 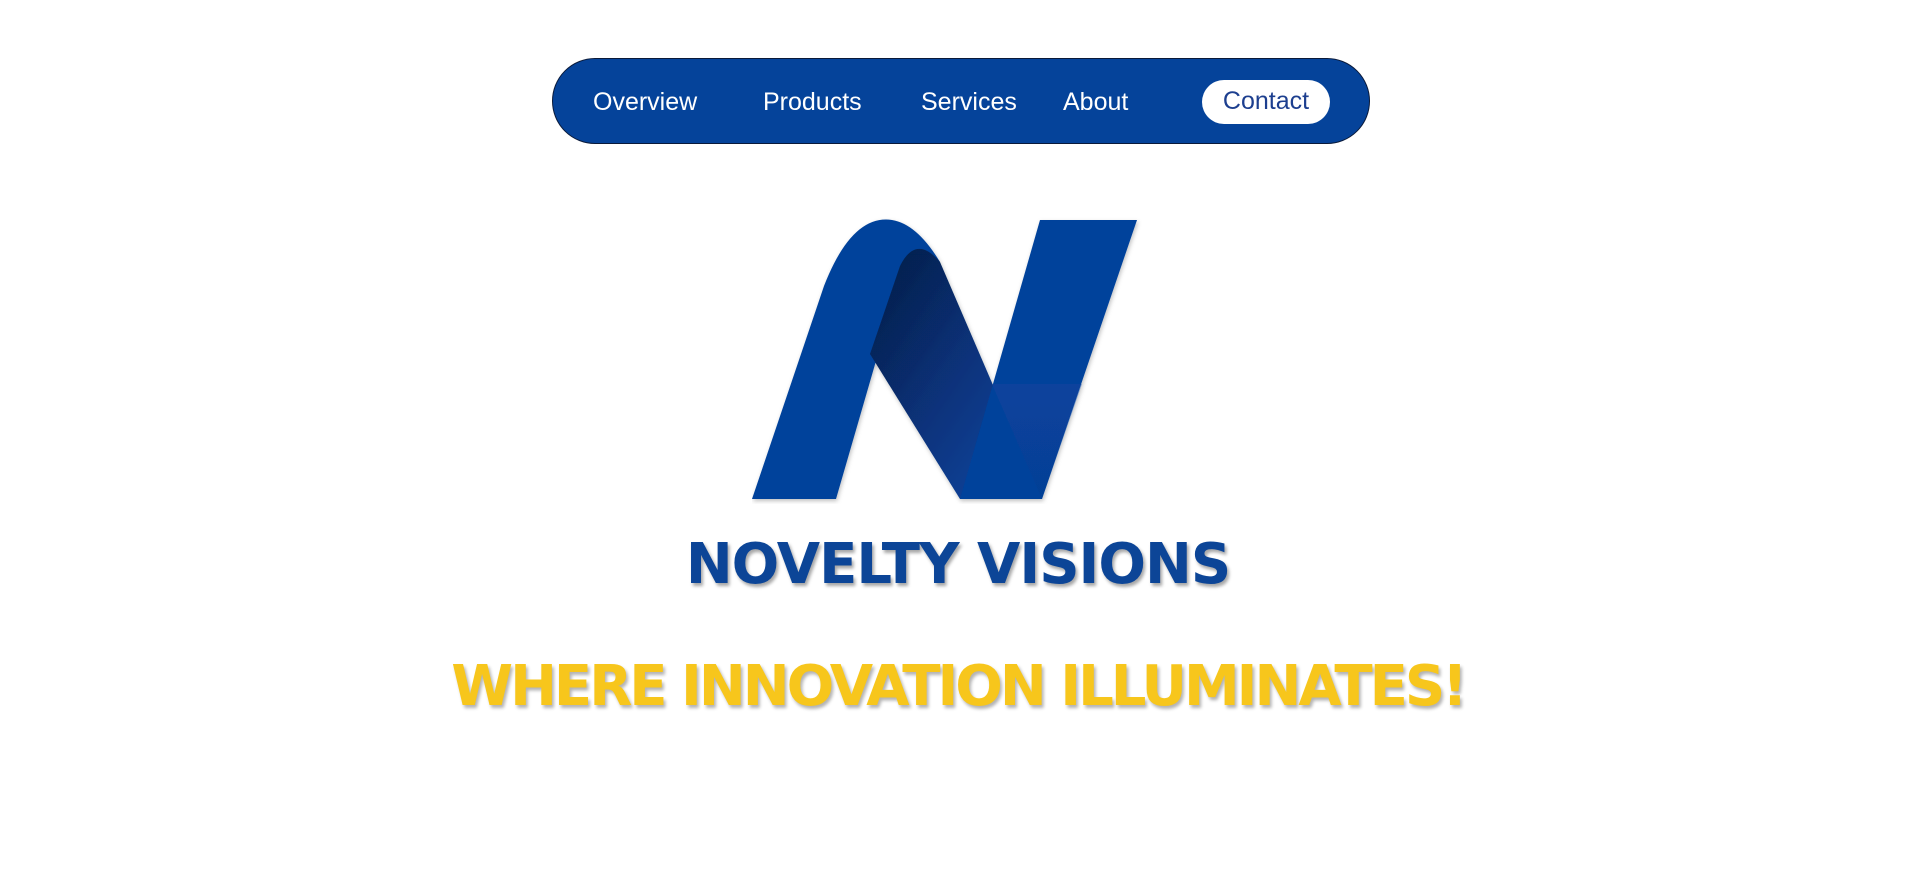 What do you see at coordinates (958, 564) in the screenshot?
I see `brand-name-heading: NOVELTY VISIONS` at bounding box center [958, 564].